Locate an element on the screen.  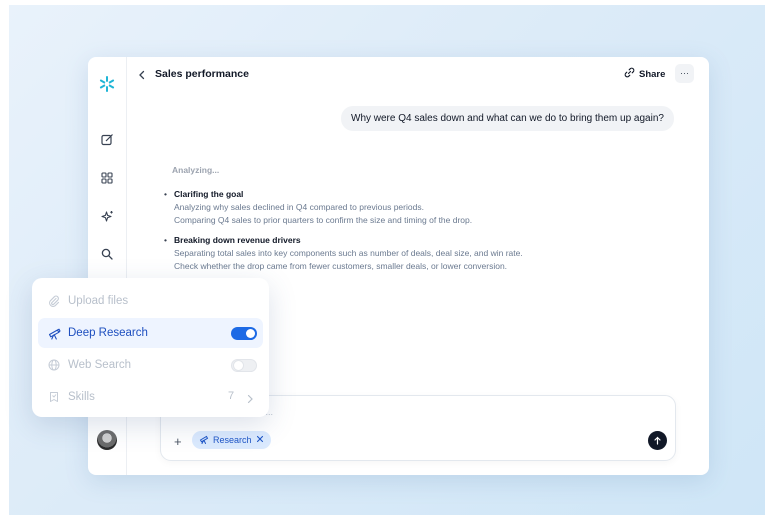
add-attachment-button: + is located at coordinates (178, 441).